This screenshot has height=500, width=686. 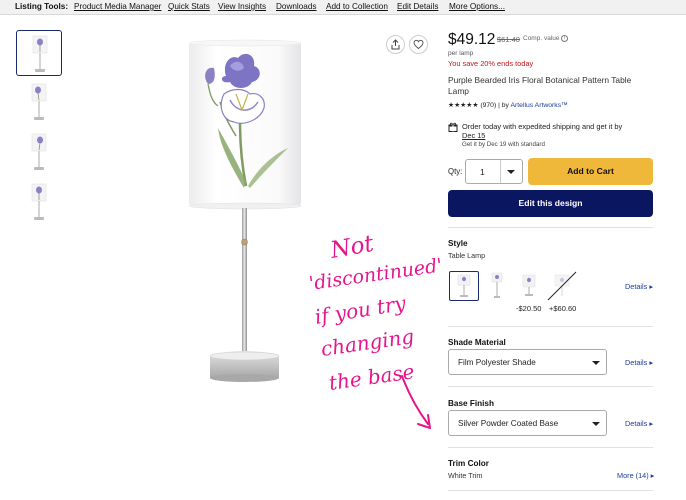 I want to click on style-selected: Table Lamp, so click(x=467, y=255).